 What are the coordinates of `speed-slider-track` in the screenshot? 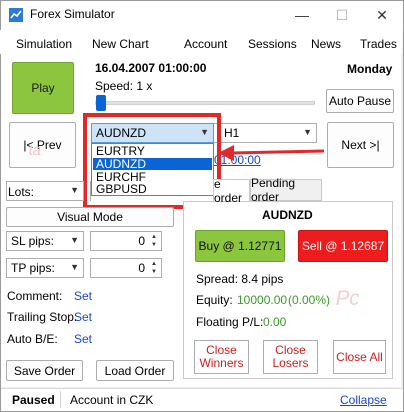 It's located at (205, 103).